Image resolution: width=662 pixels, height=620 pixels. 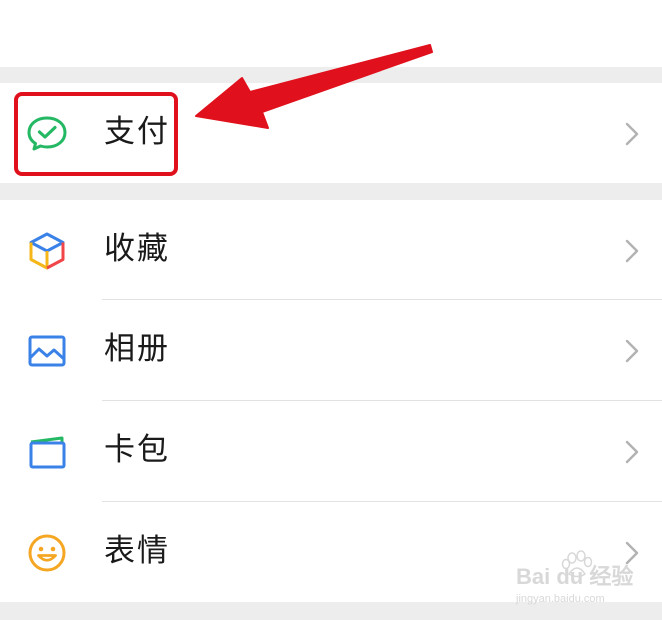 I want to click on menu-item-label: 收藏, so click(x=137, y=249).